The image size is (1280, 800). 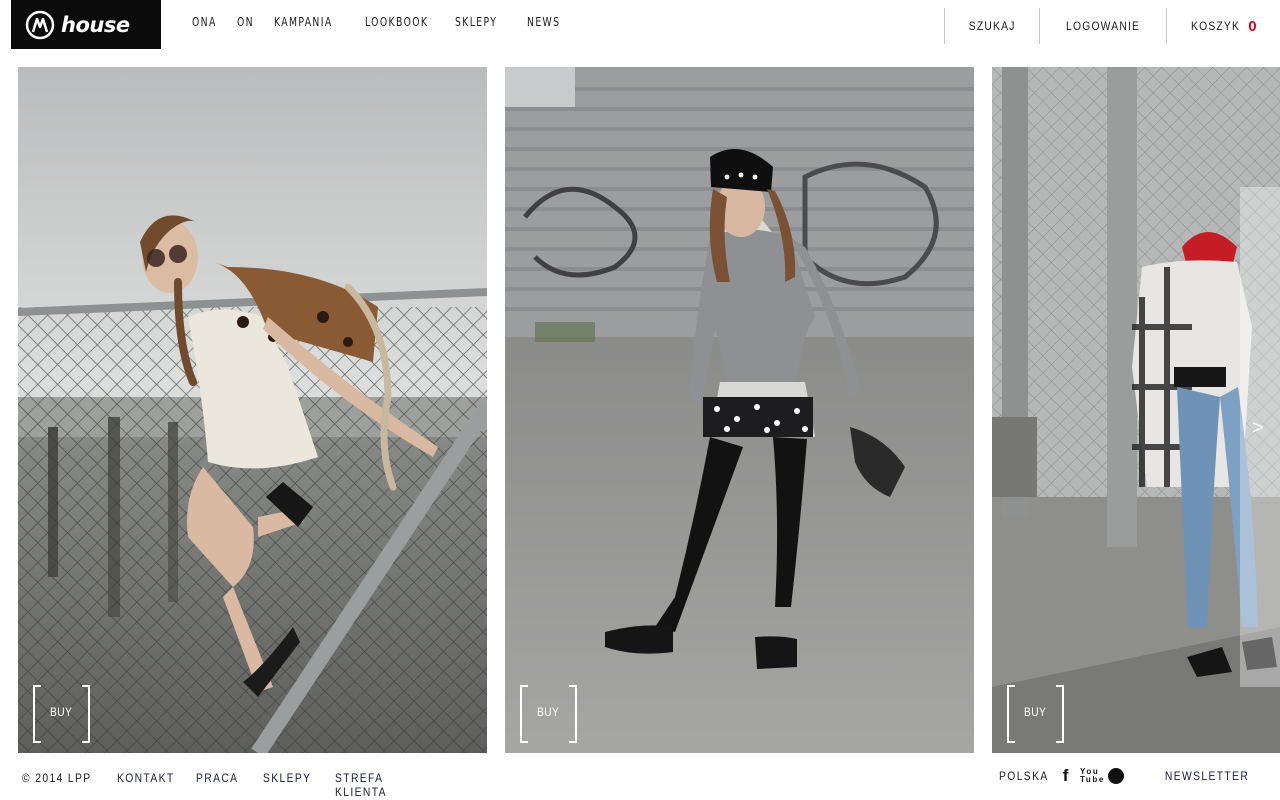 I want to click on youtube-icon: You Tube, so click(x=1091, y=776).